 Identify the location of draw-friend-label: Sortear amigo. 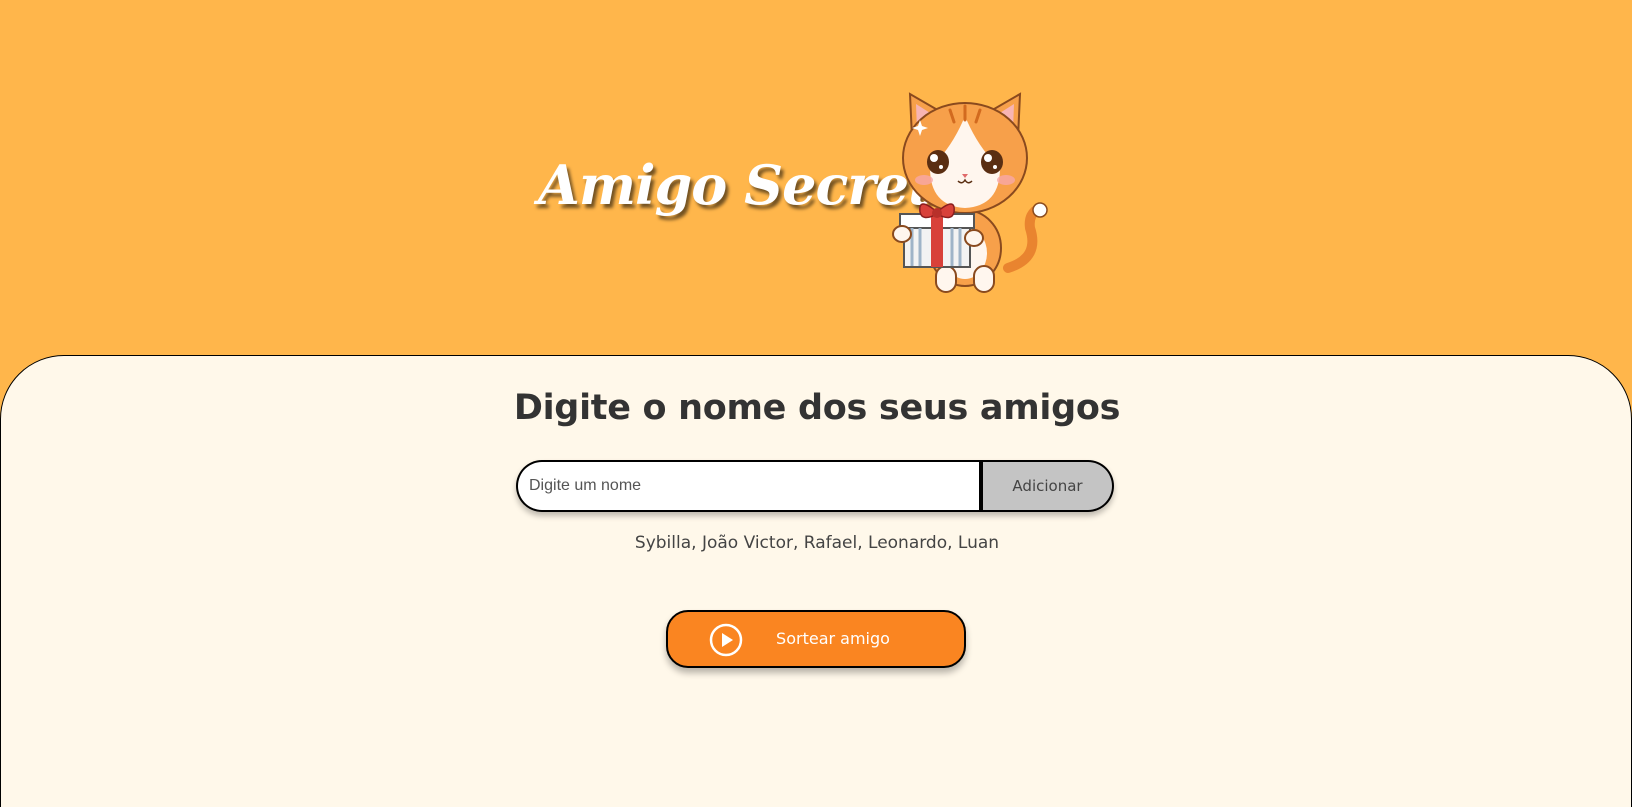
(833, 638).